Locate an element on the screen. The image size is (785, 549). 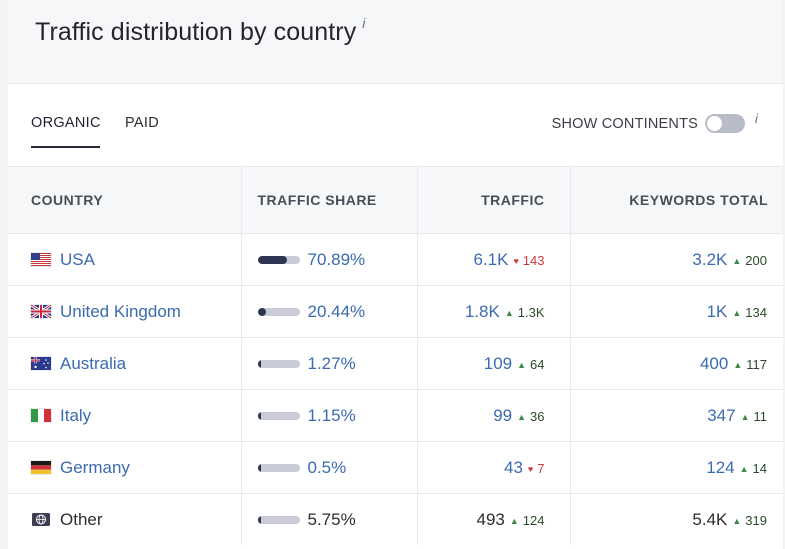
table-row: United Kingdom 20.44% 1.8K ▲ 1.3K 1K ▲ 134 is located at coordinates (395, 311).